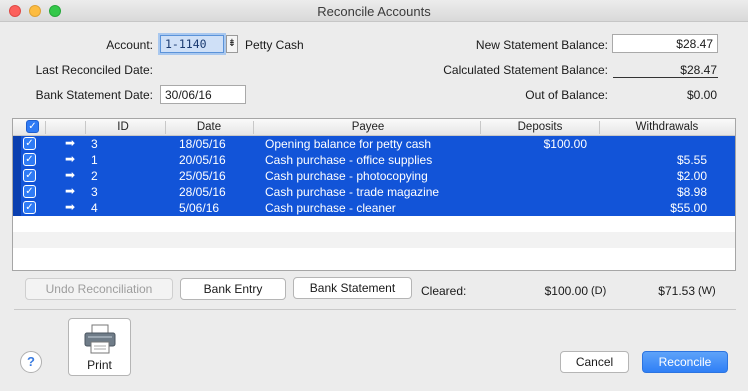 The image size is (748, 391). What do you see at coordinates (541, 45) in the screenshot?
I see `new-statement-balance-label: New Statement Balance:` at bounding box center [541, 45].